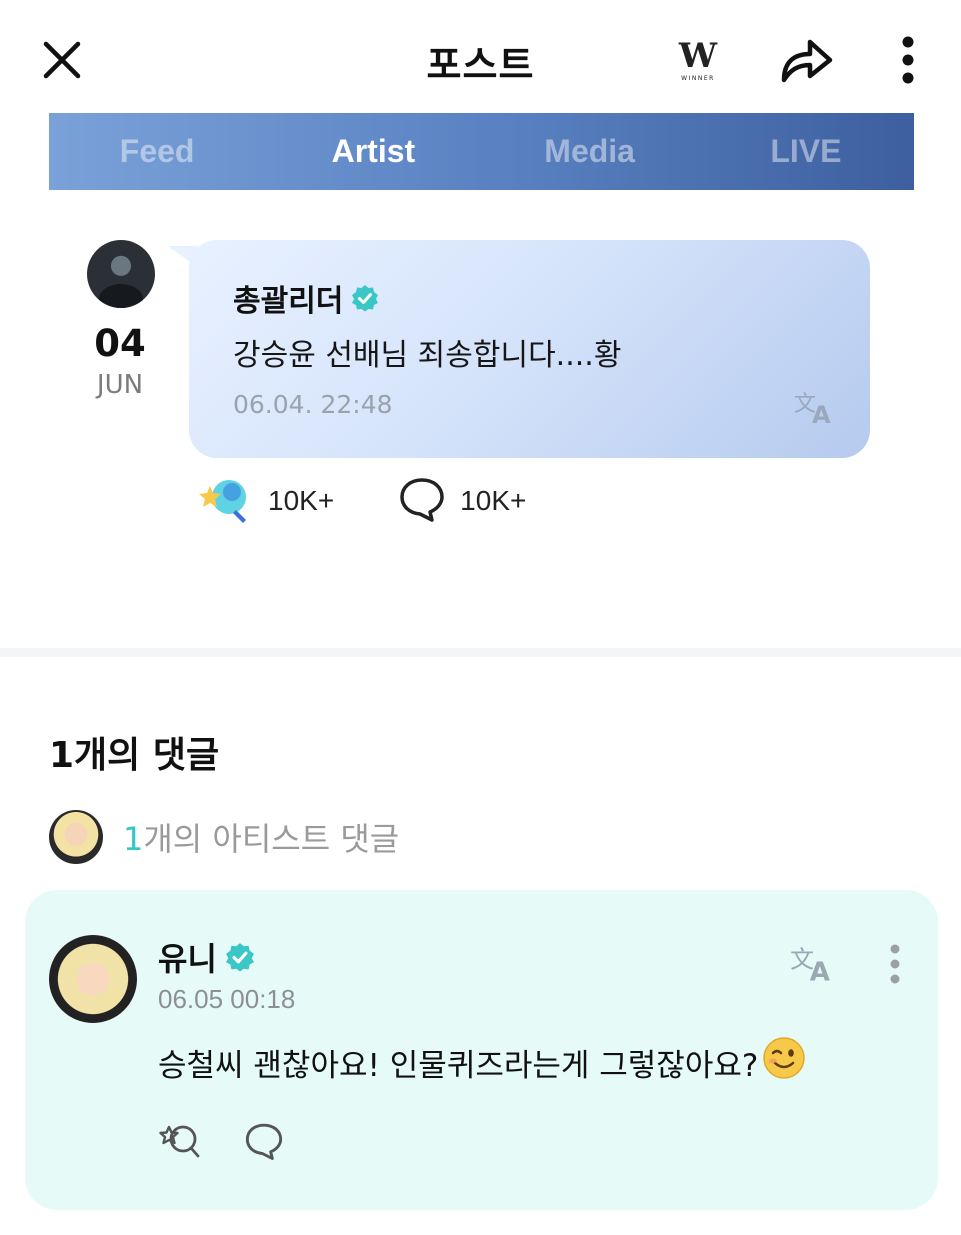  What do you see at coordinates (301, 500) in the screenshot?
I see `reaction-count: 10K+` at bounding box center [301, 500].